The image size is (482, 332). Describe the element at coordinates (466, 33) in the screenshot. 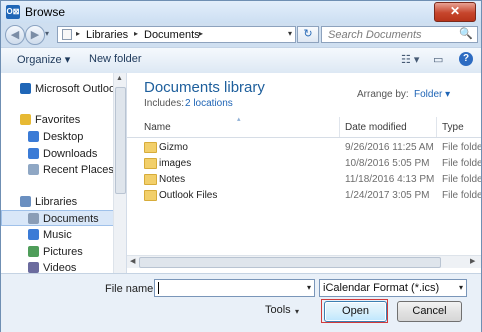

I see `search-icon: 🔍` at that location.